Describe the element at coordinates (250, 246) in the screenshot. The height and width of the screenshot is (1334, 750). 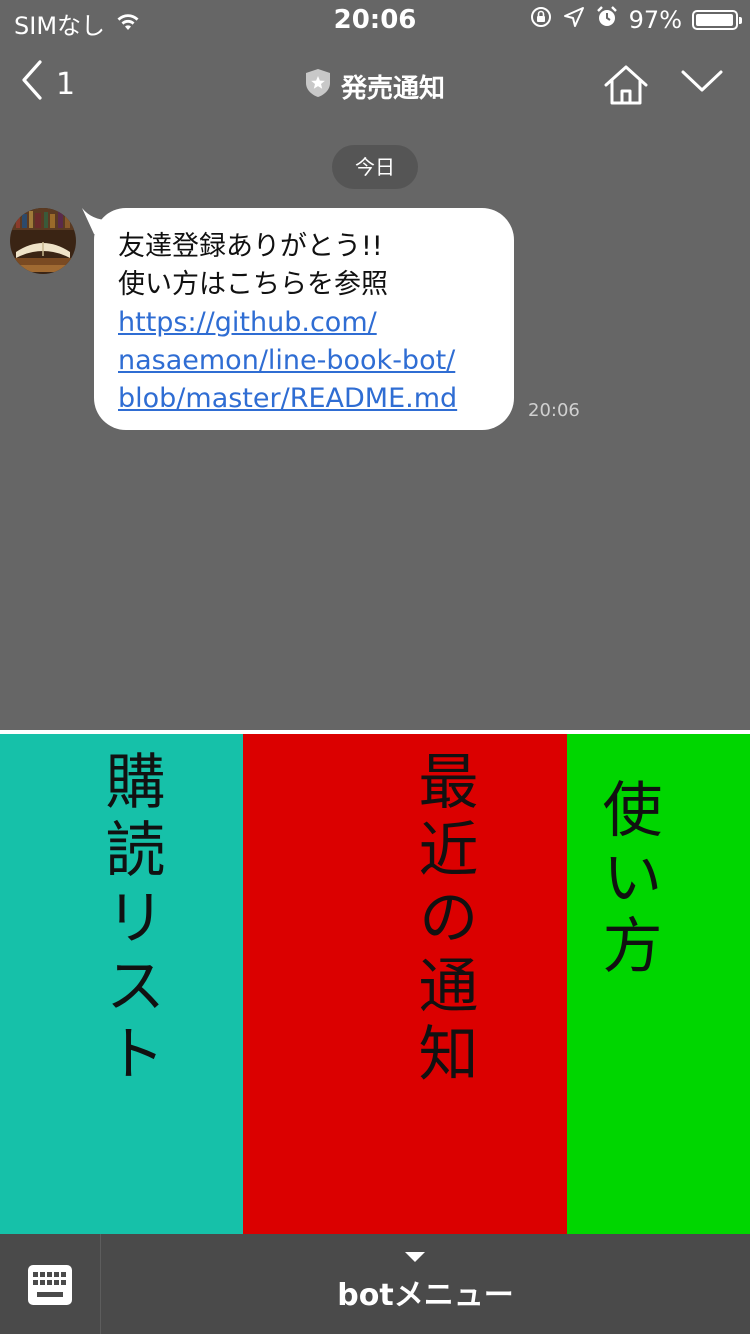
I see `message-line-1: 友達登録ありがとう!!` at that location.